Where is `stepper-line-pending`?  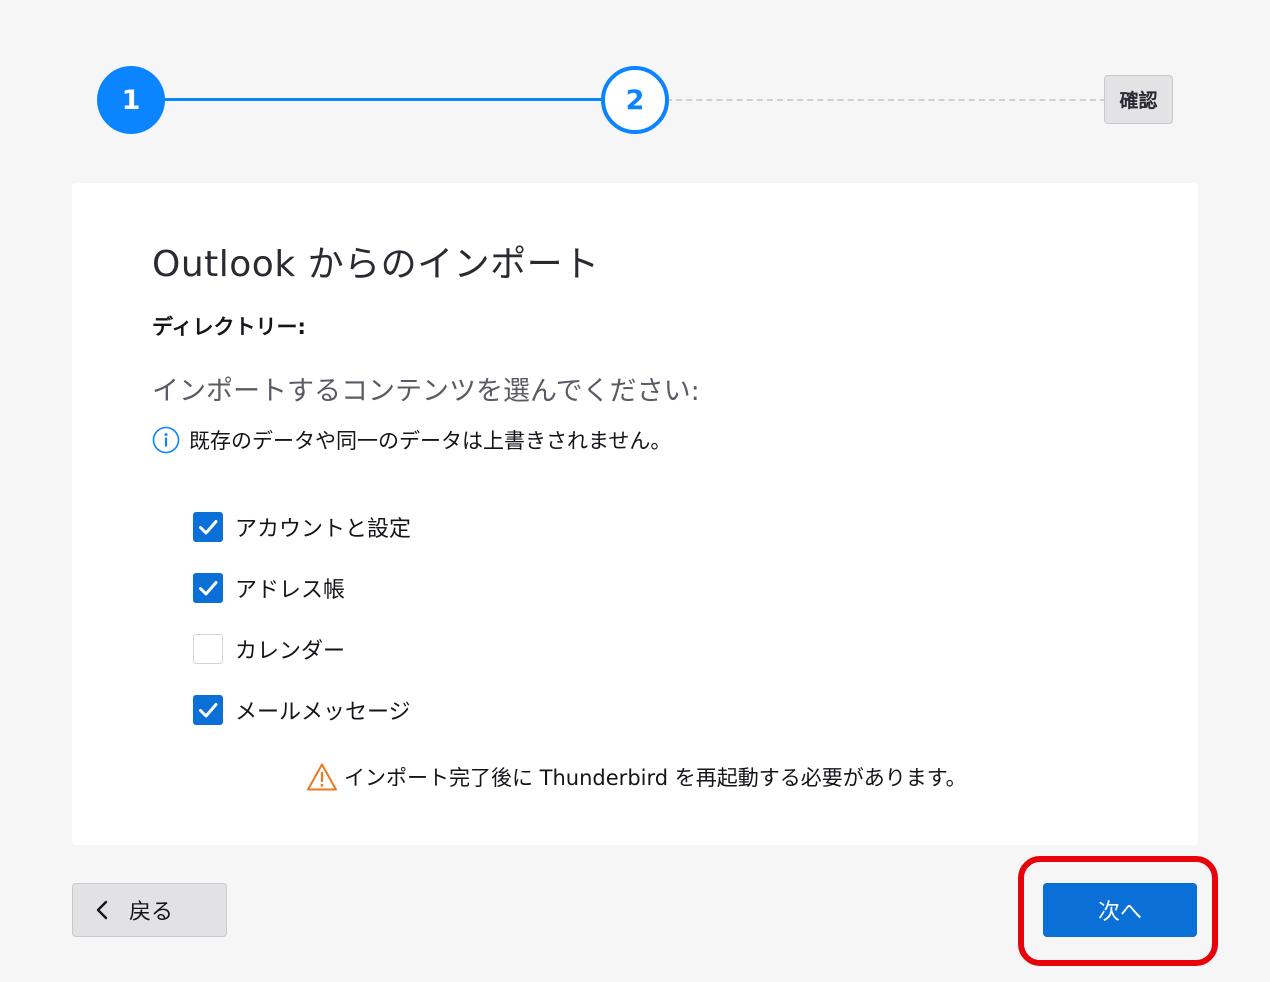
stepper-line-pending is located at coordinates (886, 100).